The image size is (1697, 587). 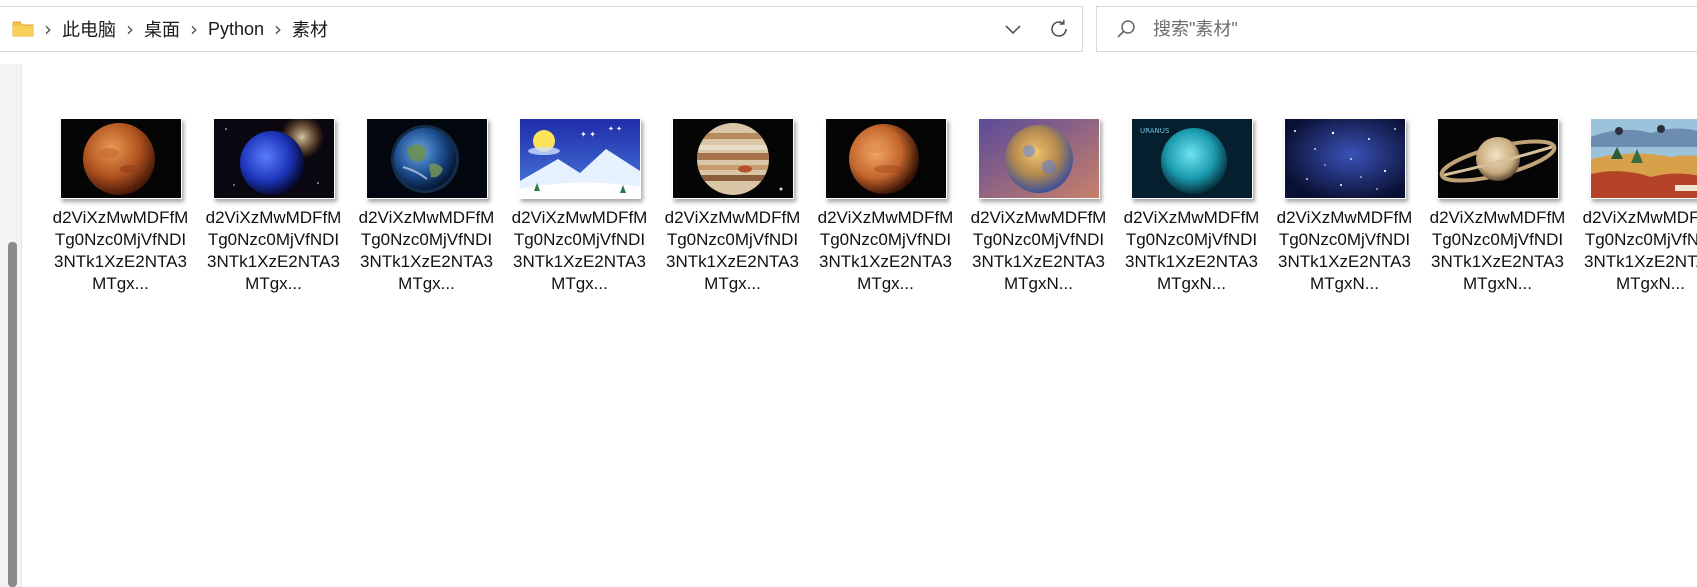 I want to click on file-thumbnail-jupiter, so click(x=732, y=158).